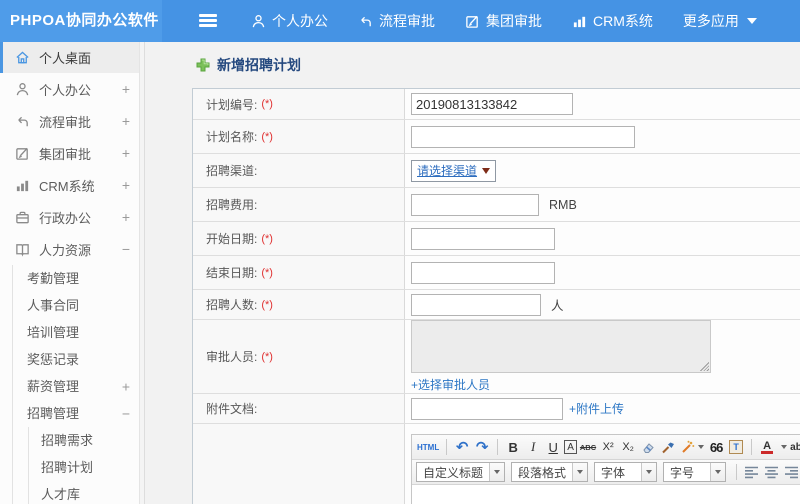 Image resolution: width=800 pixels, height=504 pixels. What do you see at coordinates (450, 384) in the screenshot?
I see `select-approvers-link: +选择审批人员` at bounding box center [450, 384].